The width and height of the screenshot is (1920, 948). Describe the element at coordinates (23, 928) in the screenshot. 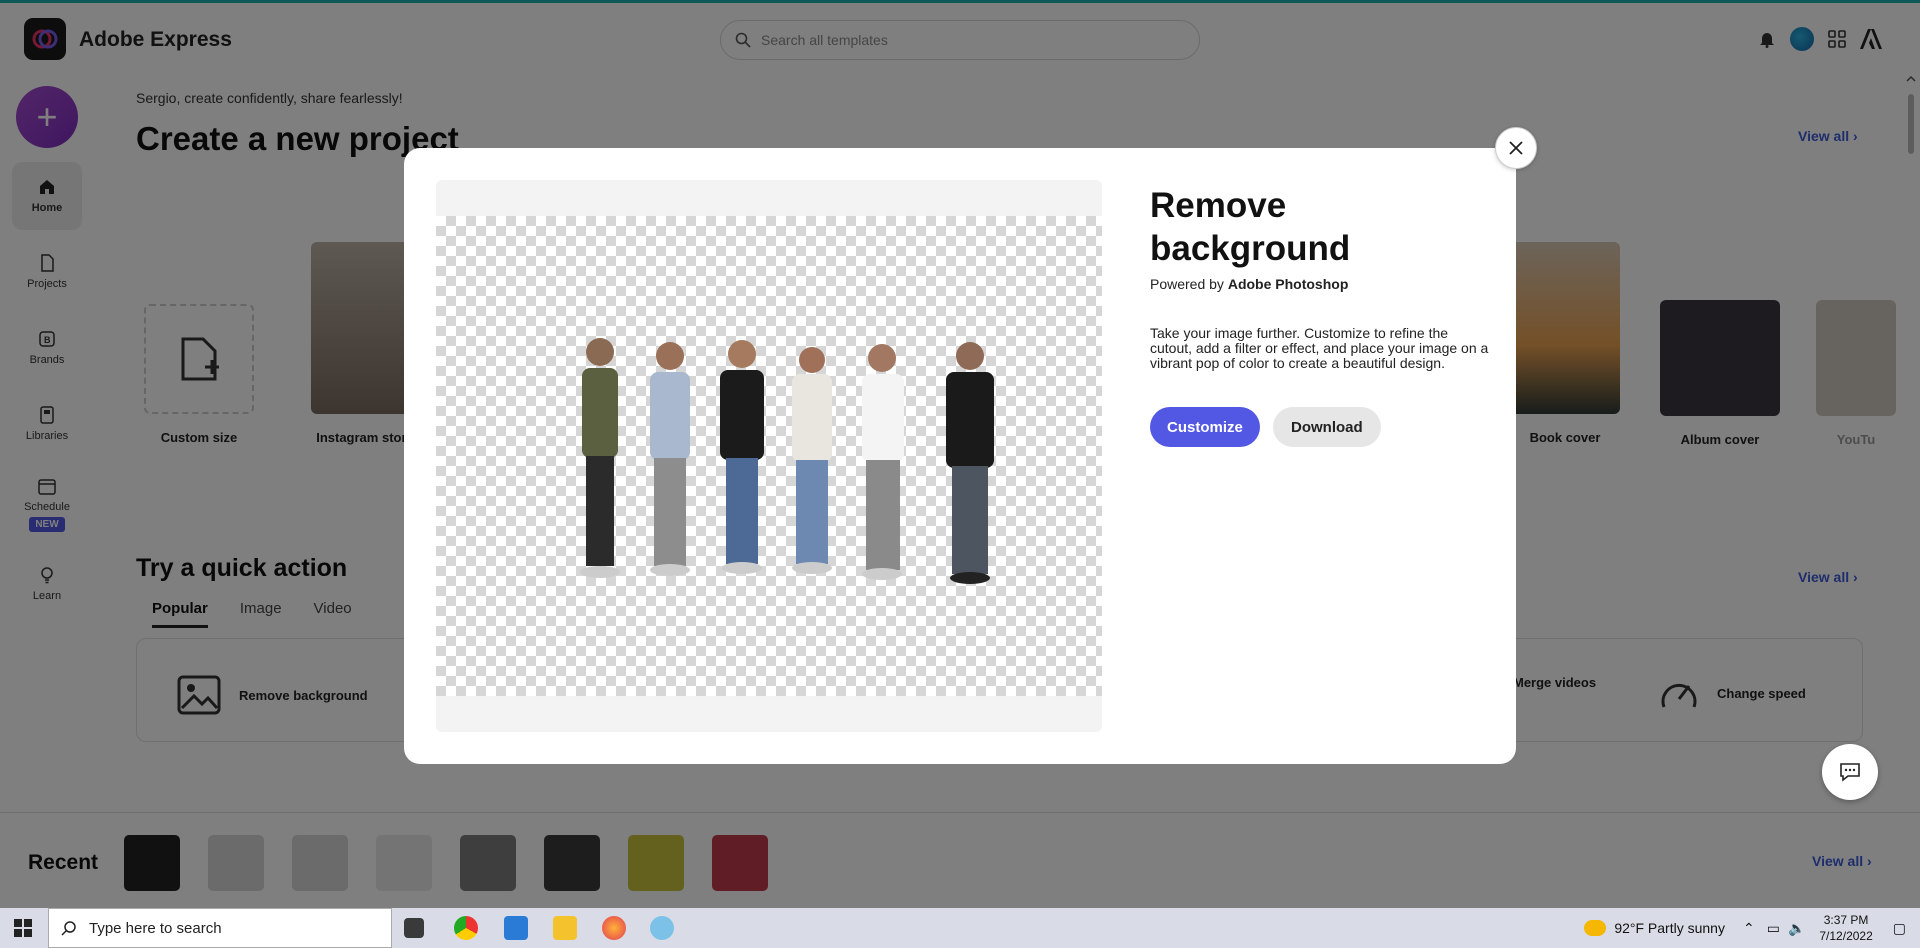

I see `windows-start-icon` at that location.